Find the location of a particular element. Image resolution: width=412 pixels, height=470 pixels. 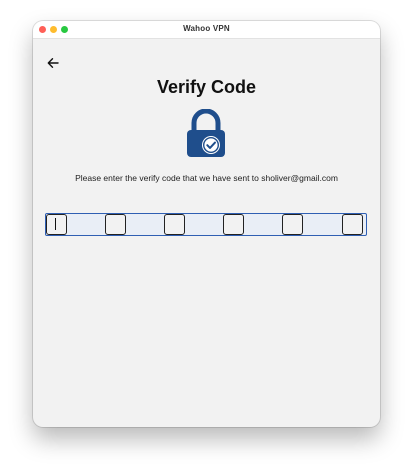

back-button is located at coordinates (53, 63).